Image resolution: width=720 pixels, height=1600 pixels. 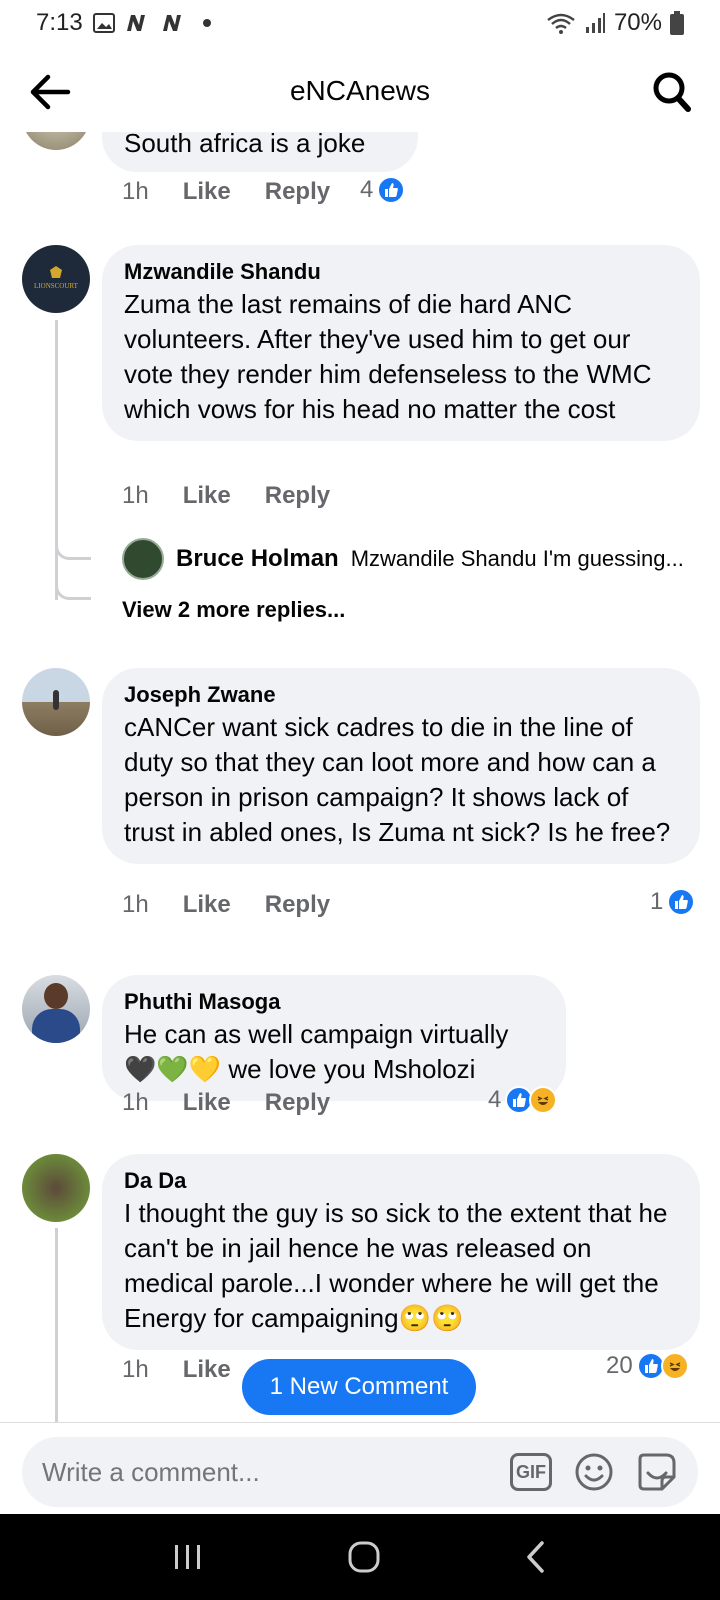 I want to click on comment-text: He can as well campaign virtually, so click(x=316, y=1034).